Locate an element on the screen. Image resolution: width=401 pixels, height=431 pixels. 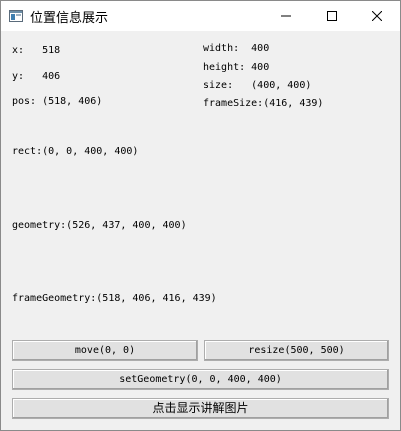
move-button: move(0, 0) is located at coordinates (105, 350).